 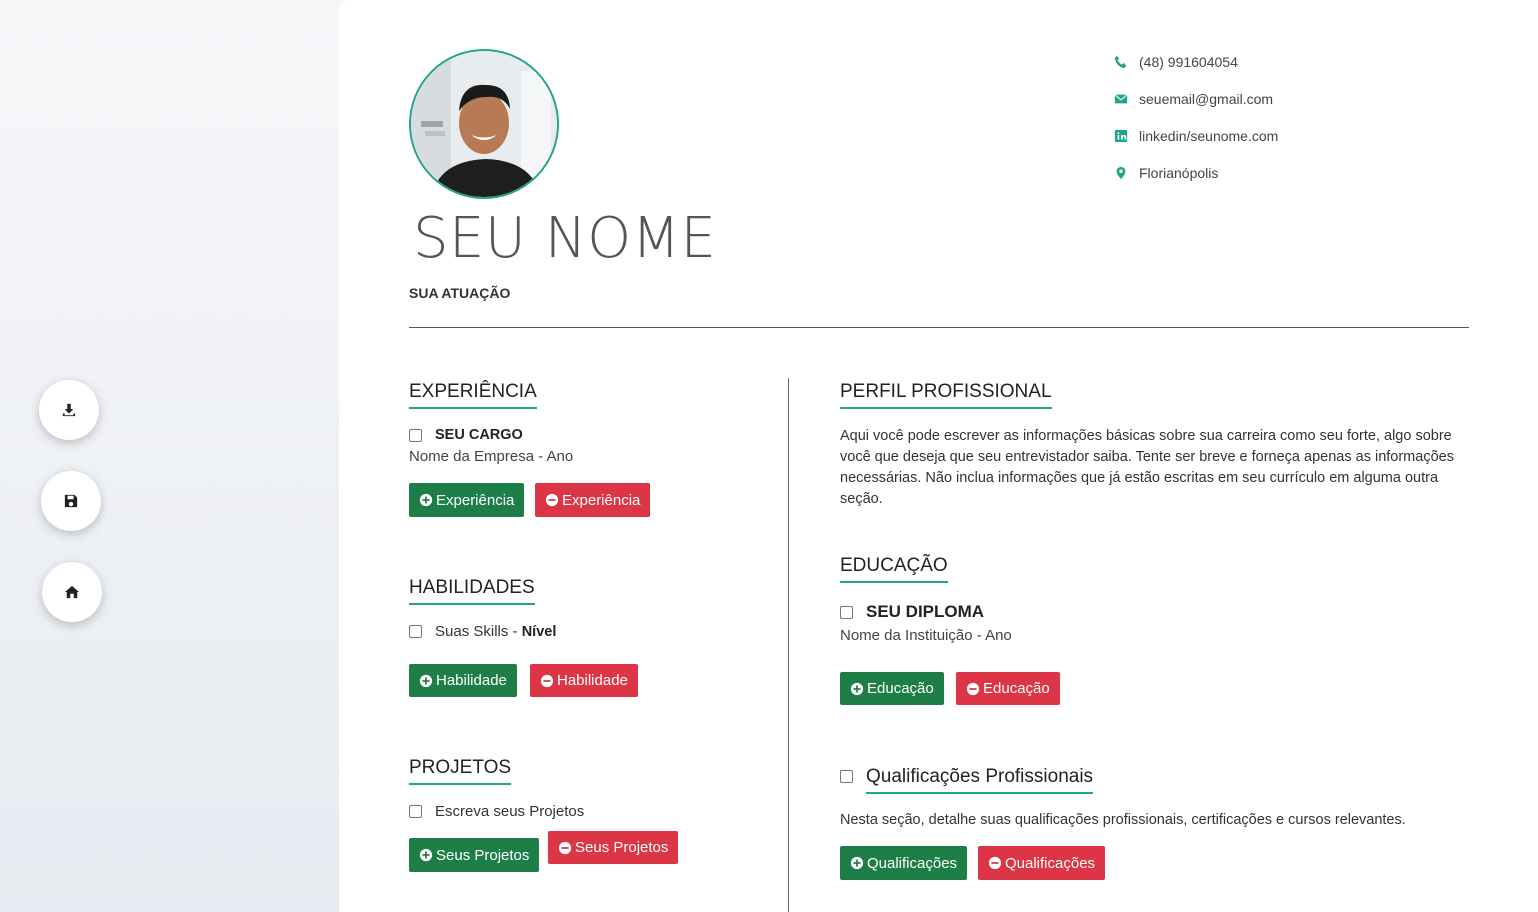 I want to click on education-item: SEU DIPLOMA, so click(x=912, y=612).